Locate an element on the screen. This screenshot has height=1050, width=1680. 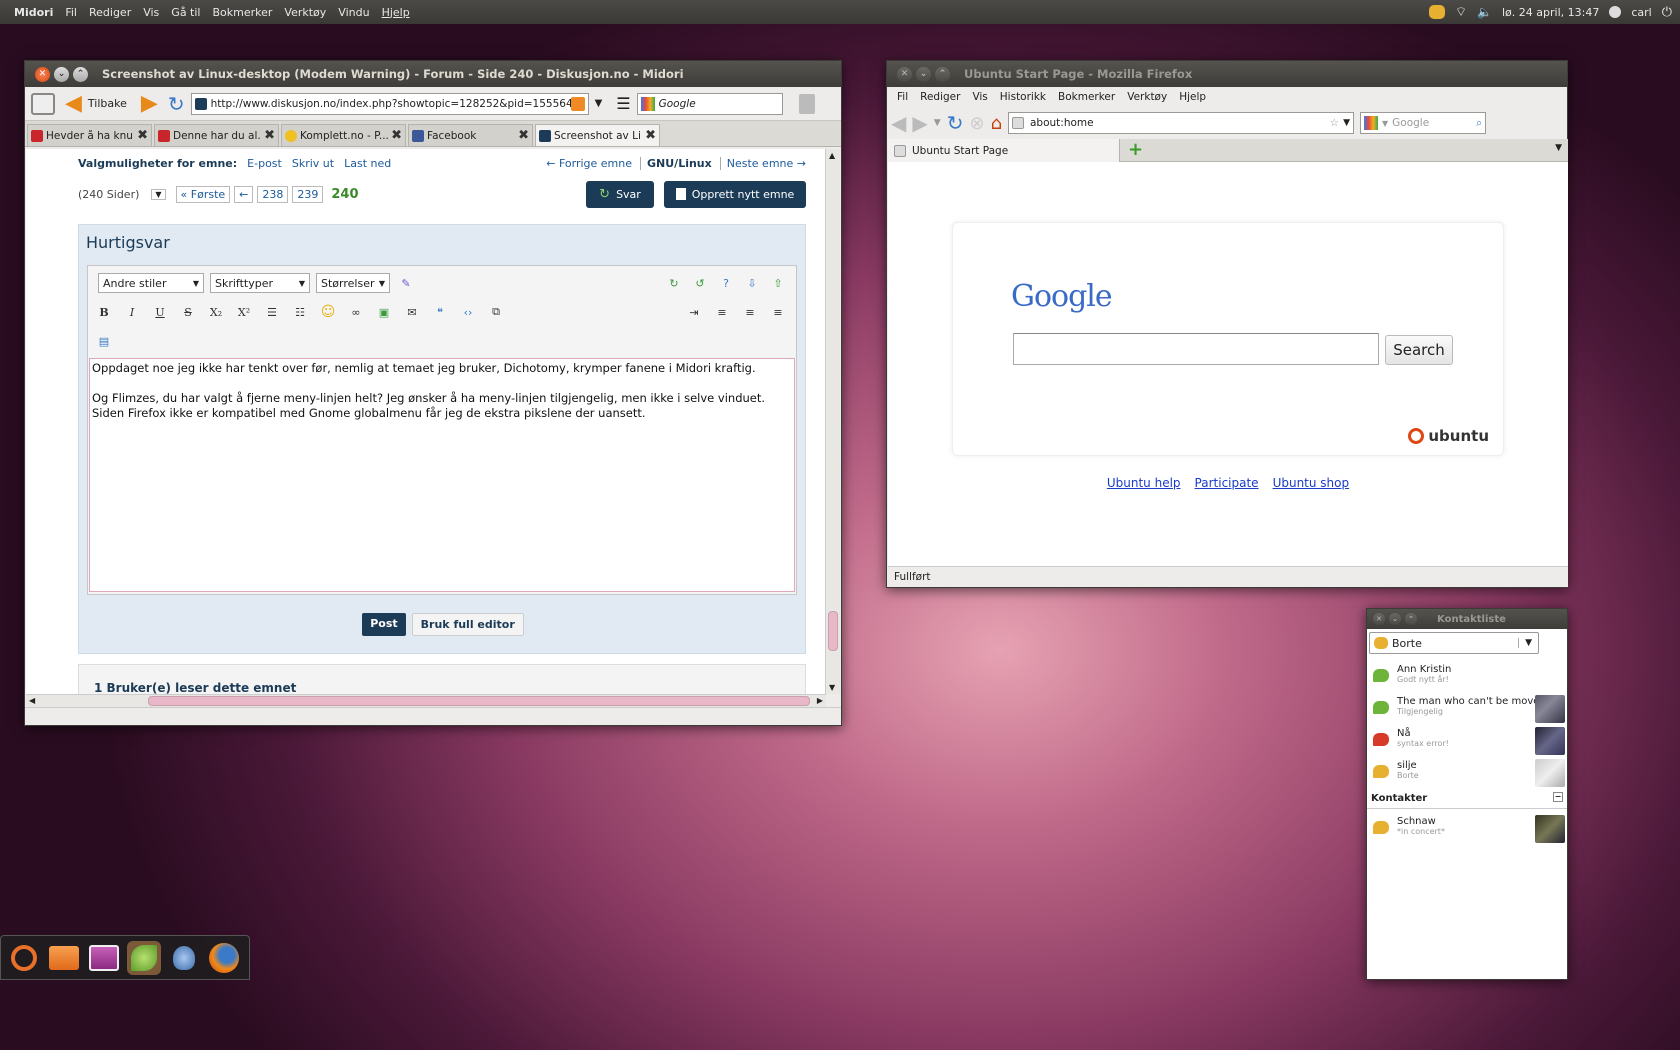
app-name: Midori is located at coordinates (29, 12).